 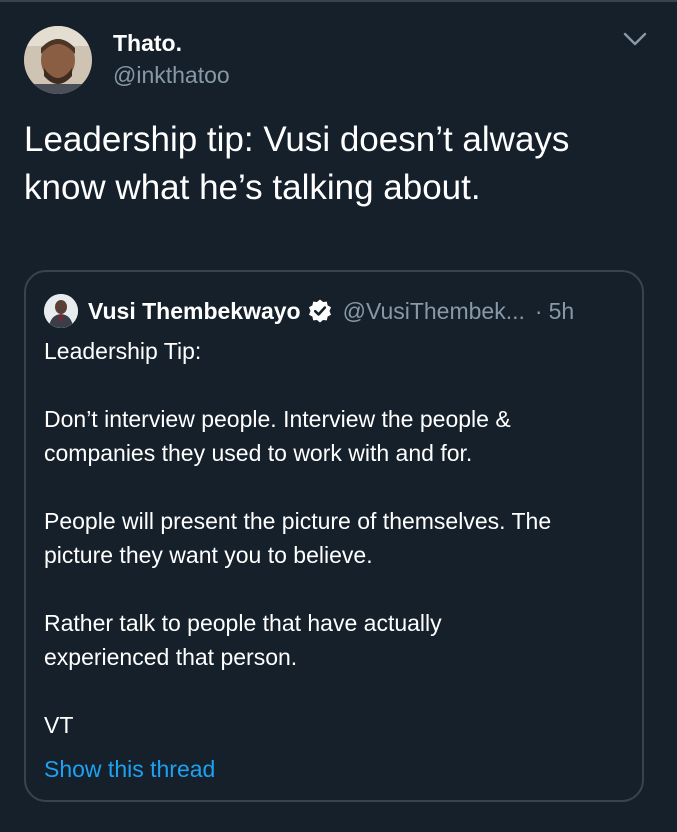 I want to click on quoted-tweet-timestamp: 5h, so click(x=562, y=311).